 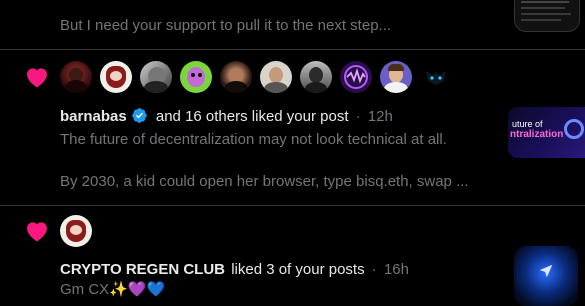 I want to click on actor-name: CRYPTO REGEN CLUB, so click(x=142, y=269).